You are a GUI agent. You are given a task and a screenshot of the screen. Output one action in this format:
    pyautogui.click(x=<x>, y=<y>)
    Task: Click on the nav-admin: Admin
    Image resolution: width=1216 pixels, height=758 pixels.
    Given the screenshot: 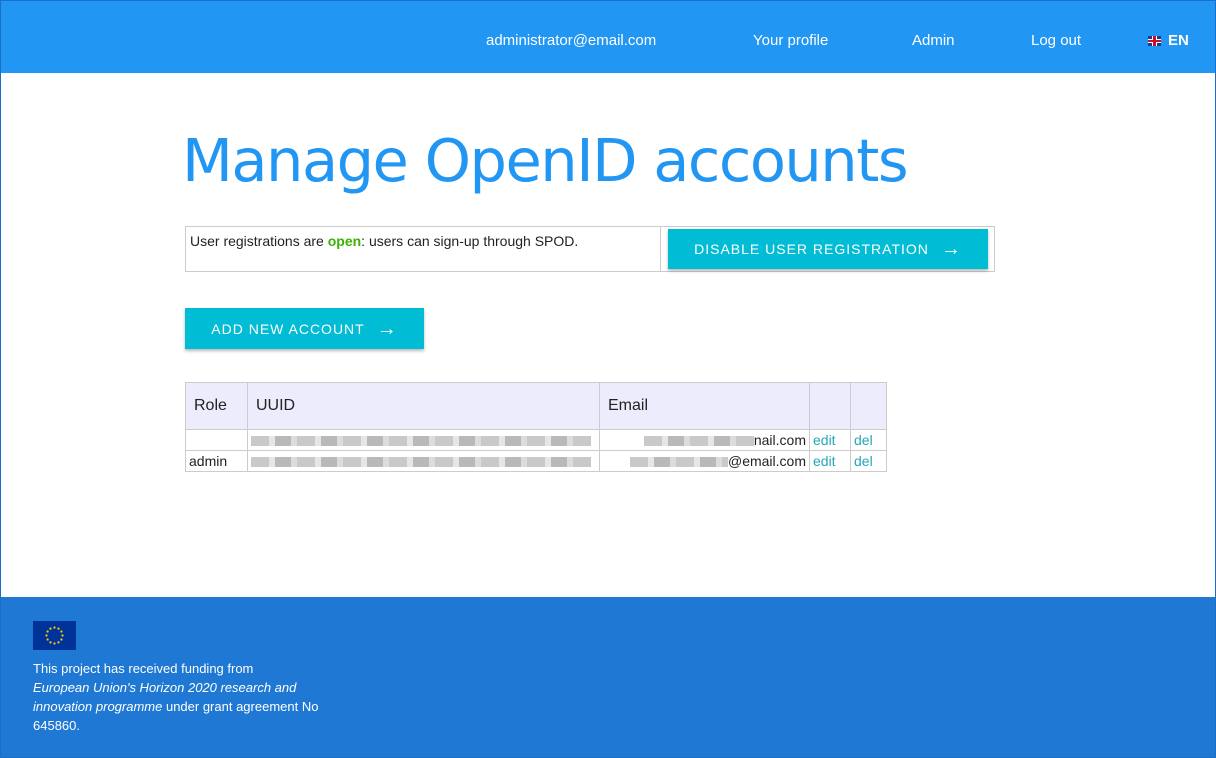 What is the action you would take?
    pyautogui.click(x=933, y=41)
    